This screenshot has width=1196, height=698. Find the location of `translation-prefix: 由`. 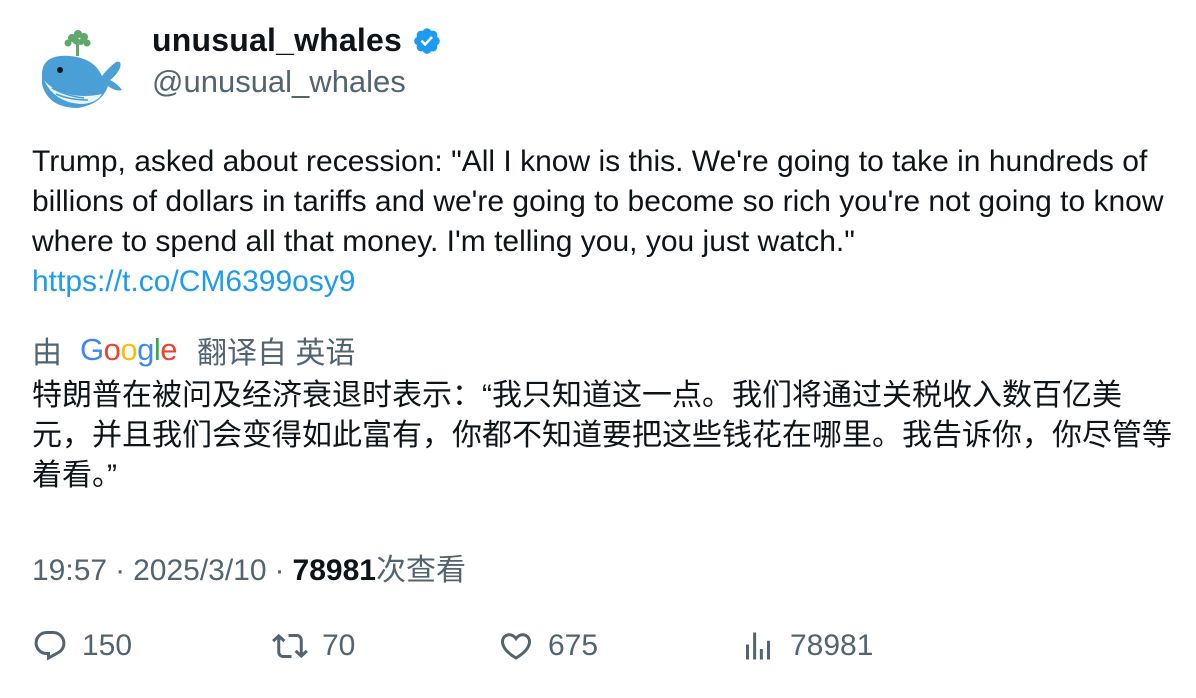

translation-prefix: 由 is located at coordinates (47, 353).